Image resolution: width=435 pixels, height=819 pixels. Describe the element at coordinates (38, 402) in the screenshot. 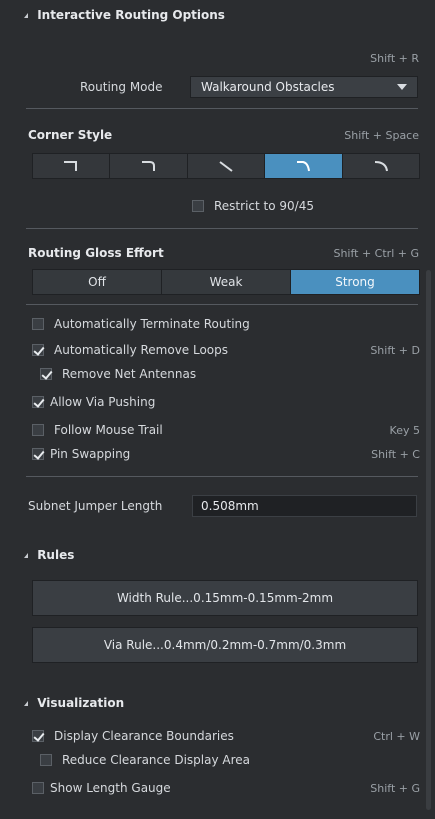

I see `via-pushing-checkbox` at that location.